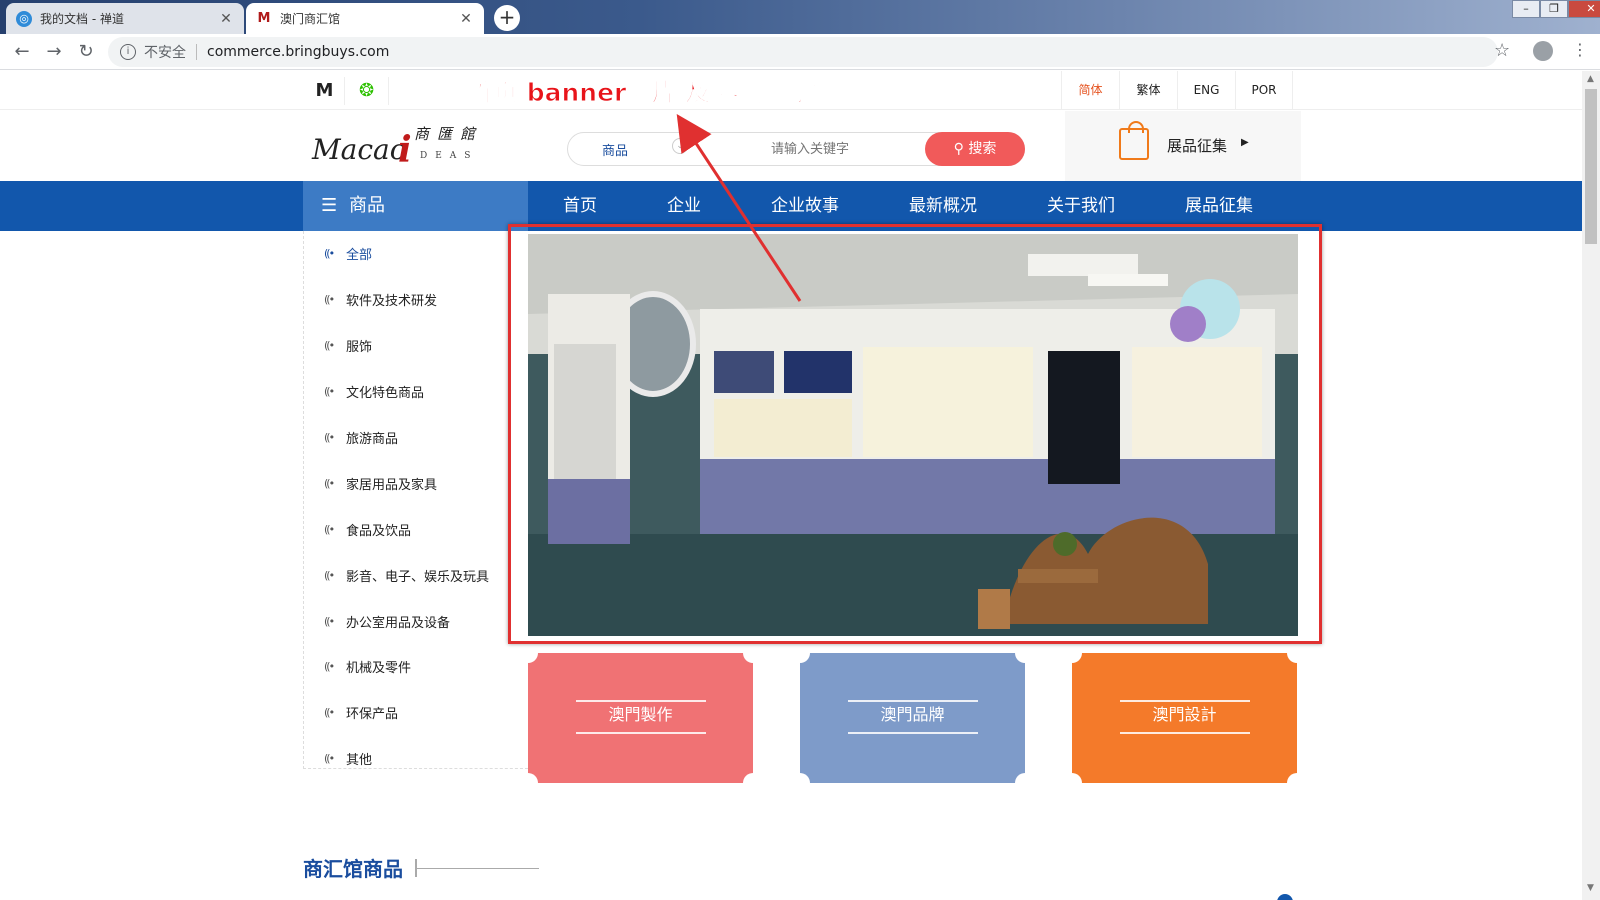 The image size is (1600, 900). I want to click on scrollbar-thumb, so click(1591, 166).